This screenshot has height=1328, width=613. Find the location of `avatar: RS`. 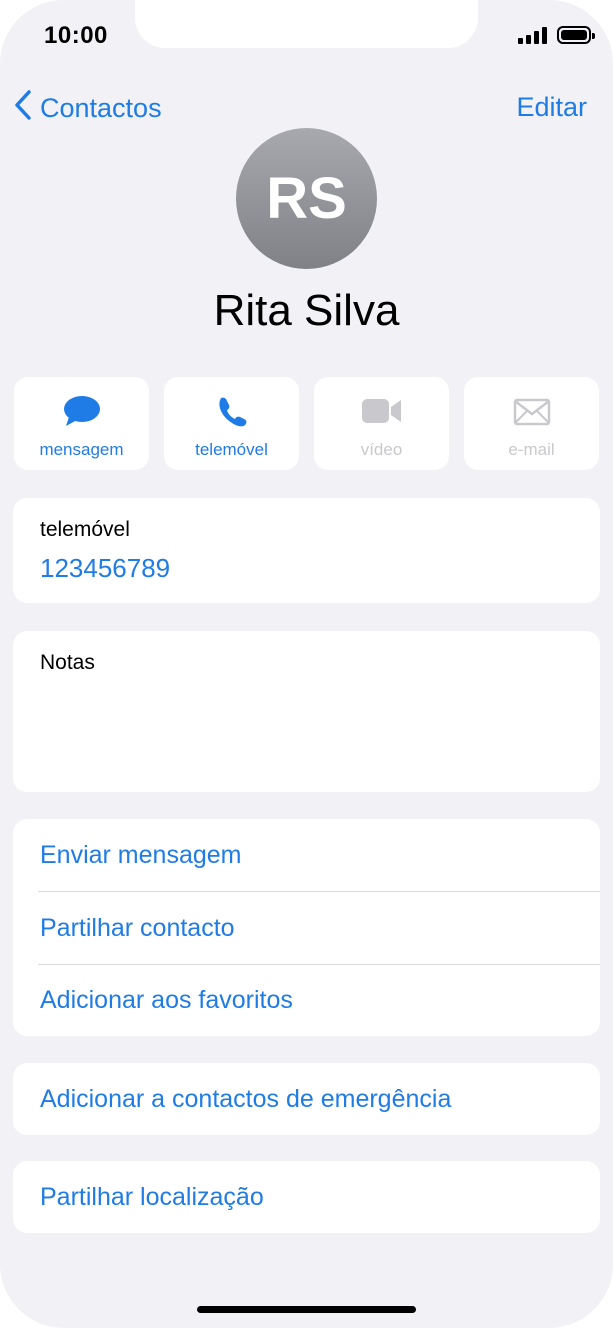

avatar: RS is located at coordinates (306, 198).